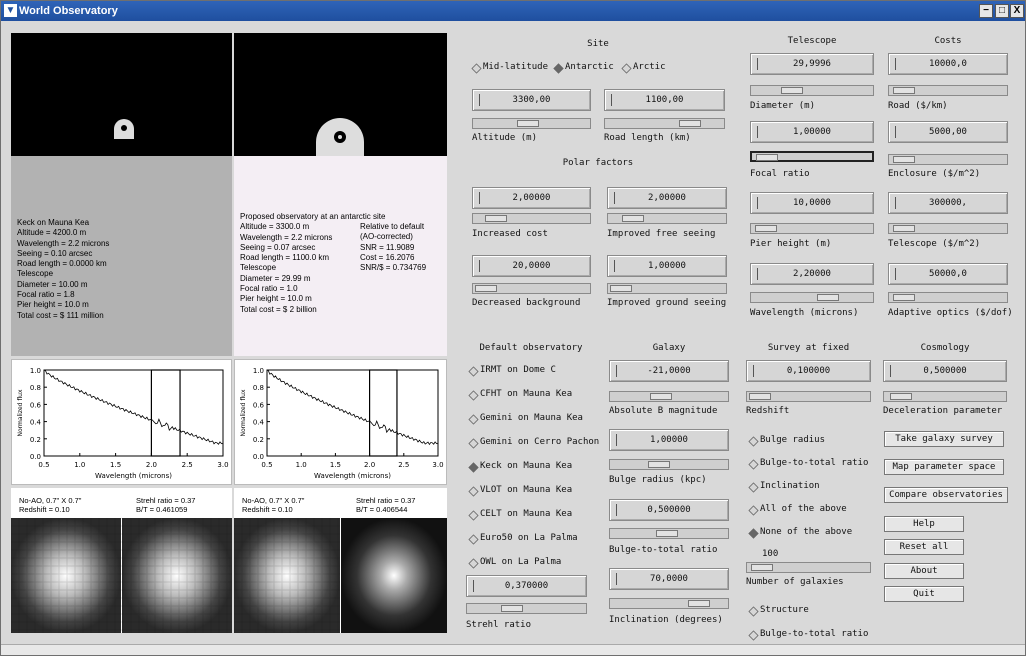 Image resolution: width=1026 pixels, height=656 pixels. I want to click on radio-arctic: Arctic, so click(644, 67).